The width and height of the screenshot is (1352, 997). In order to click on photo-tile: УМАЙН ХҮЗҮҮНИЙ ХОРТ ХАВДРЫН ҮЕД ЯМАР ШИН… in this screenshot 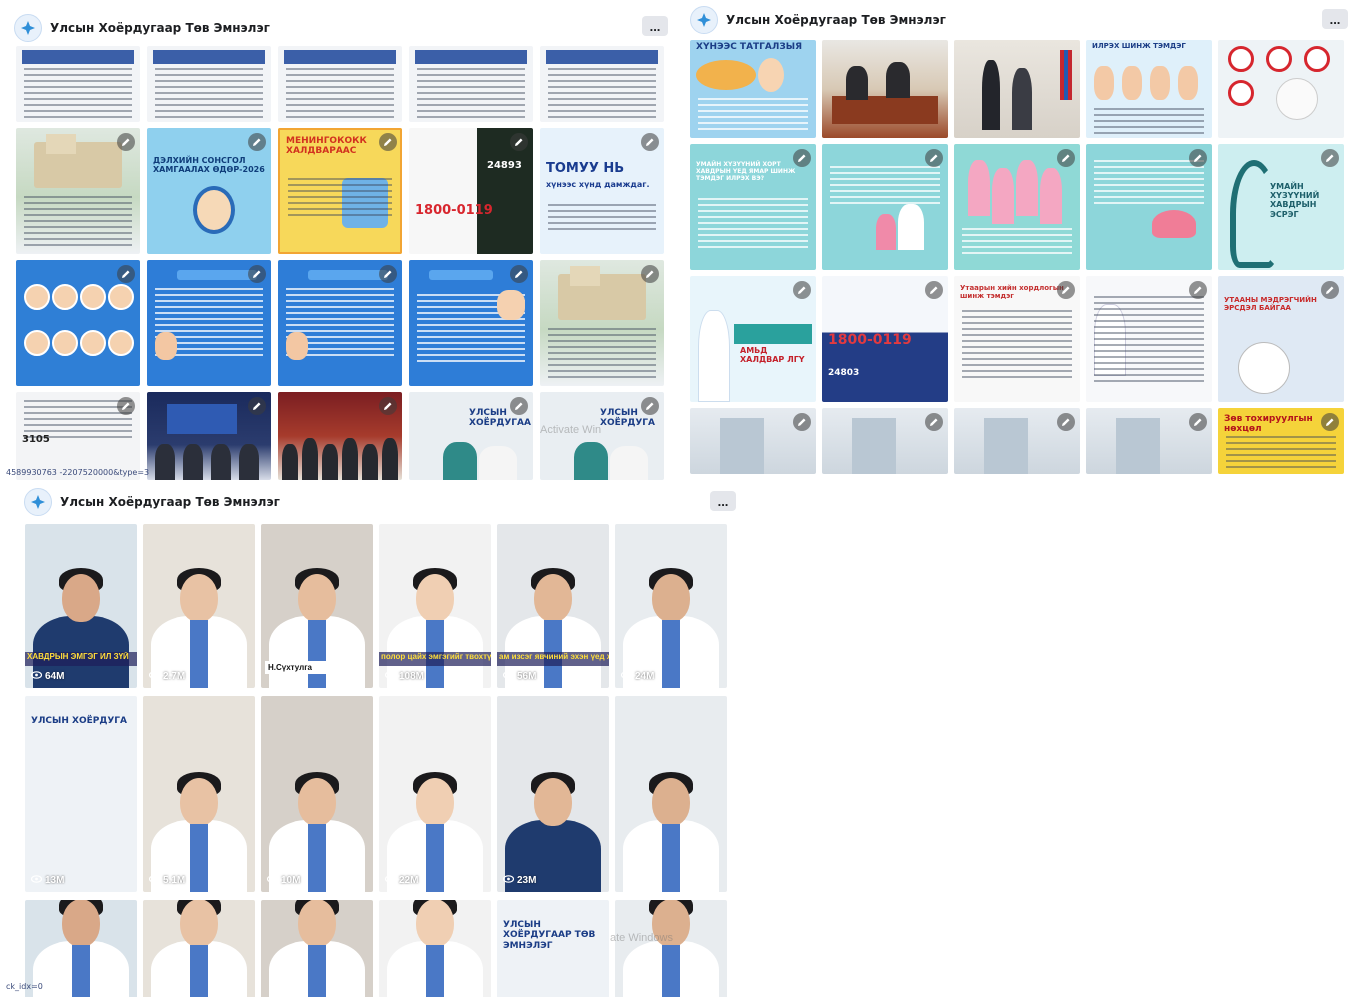, I will do `click(753, 207)`.